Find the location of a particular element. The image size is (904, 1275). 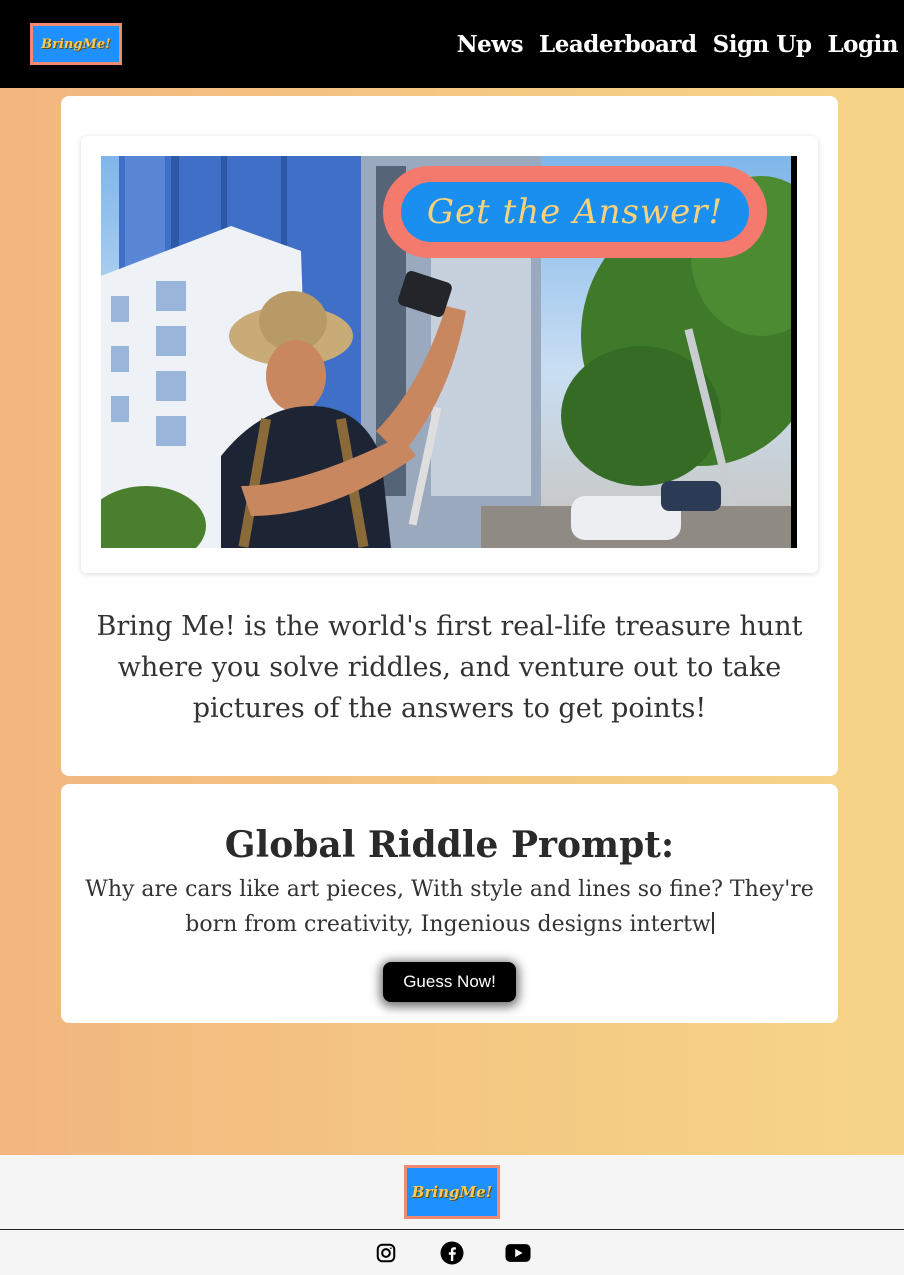

nav-link-login: Login is located at coordinates (862, 44).